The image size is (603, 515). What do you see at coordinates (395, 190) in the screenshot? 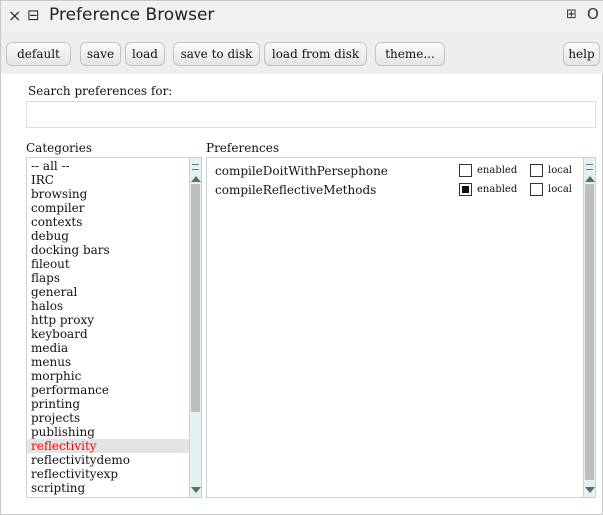
I see `preference-row: compileReflectiveMethods enabled local` at bounding box center [395, 190].